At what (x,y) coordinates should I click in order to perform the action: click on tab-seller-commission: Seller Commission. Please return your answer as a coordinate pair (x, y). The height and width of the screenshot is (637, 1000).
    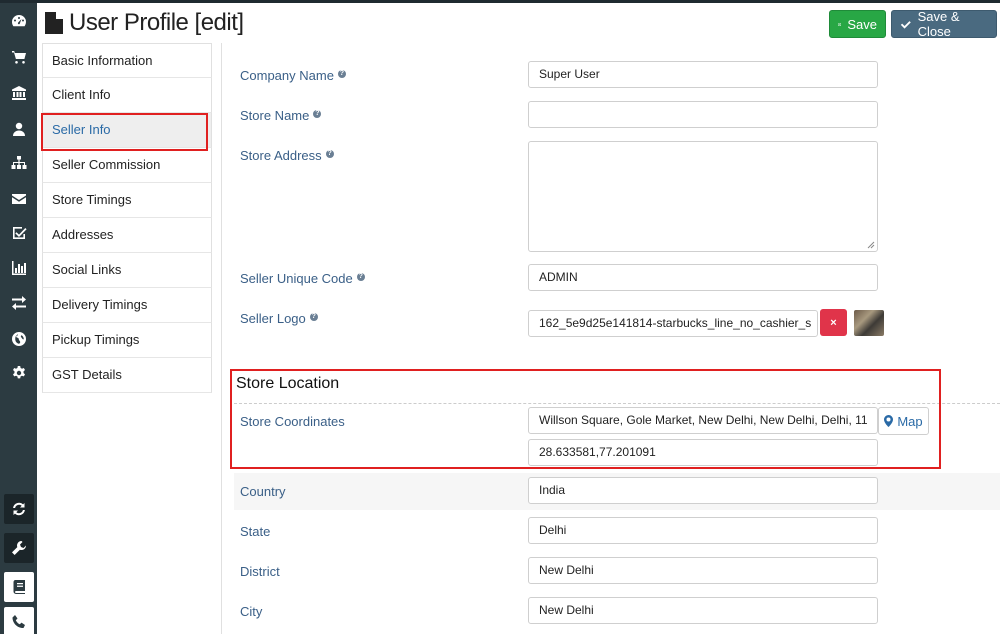
    Looking at the image, I should click on (127, 165).